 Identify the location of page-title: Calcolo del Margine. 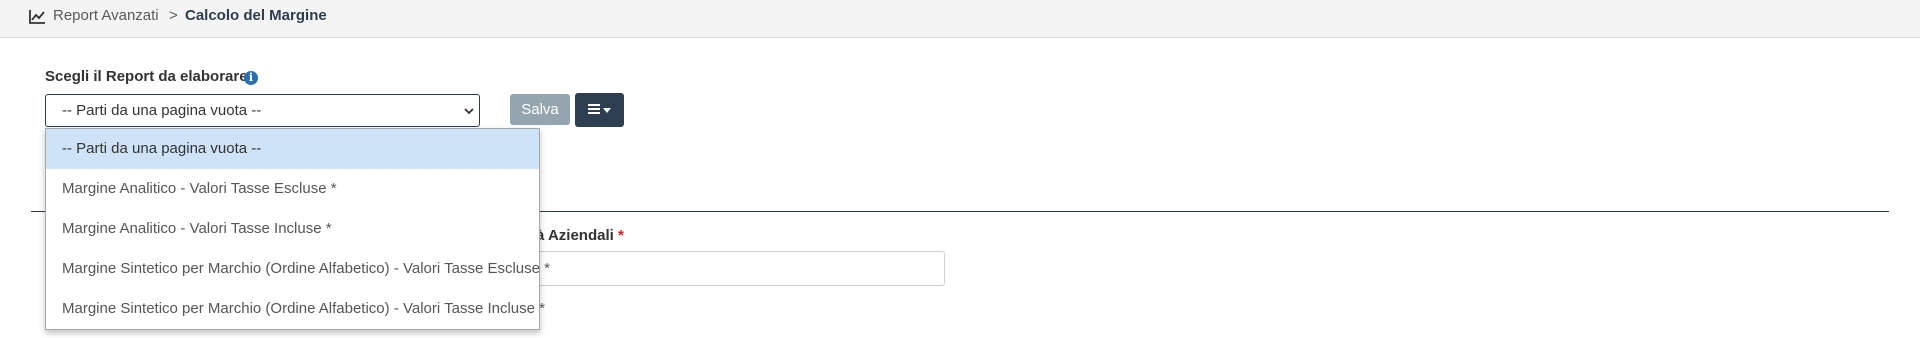
(256, 15).